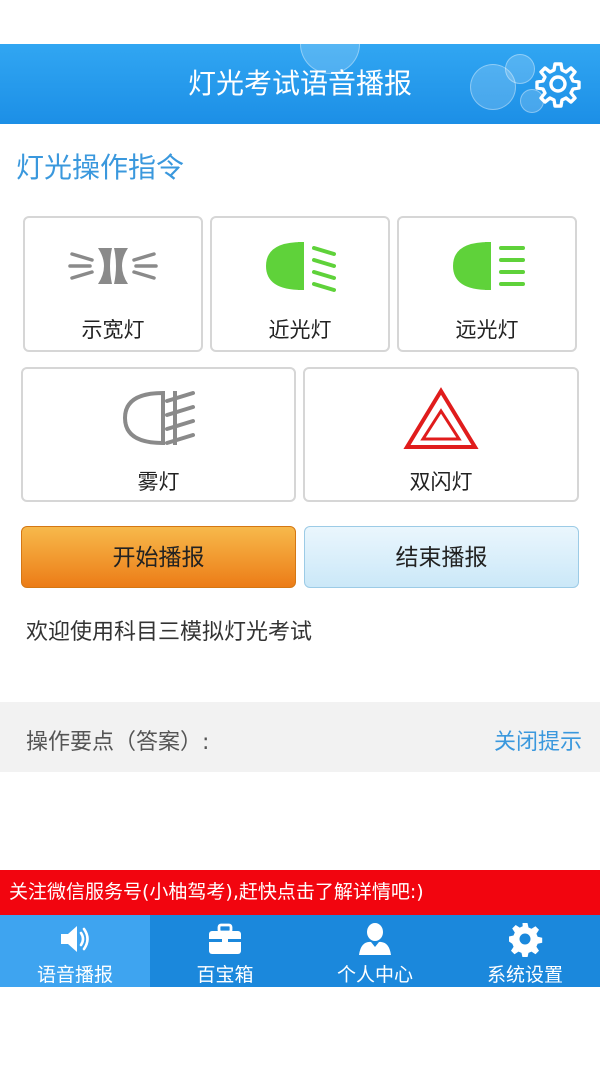  What do you see at coordinates (300, 266) in the screenshot?
I see `low-beam-icon` at bounding box center [300, 266].